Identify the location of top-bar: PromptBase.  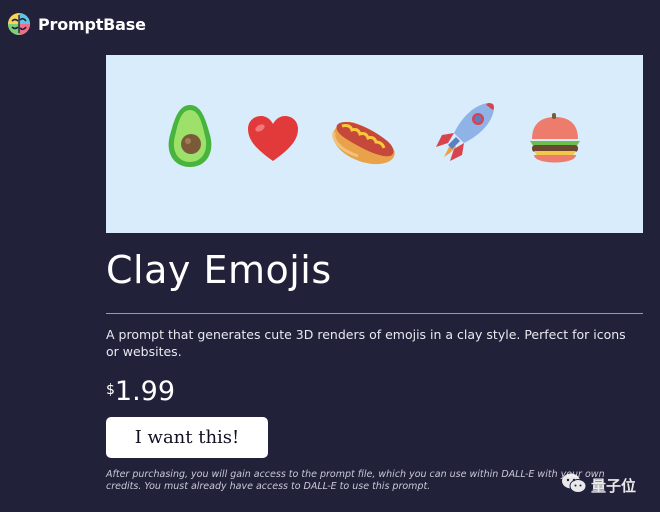
(76, 24).